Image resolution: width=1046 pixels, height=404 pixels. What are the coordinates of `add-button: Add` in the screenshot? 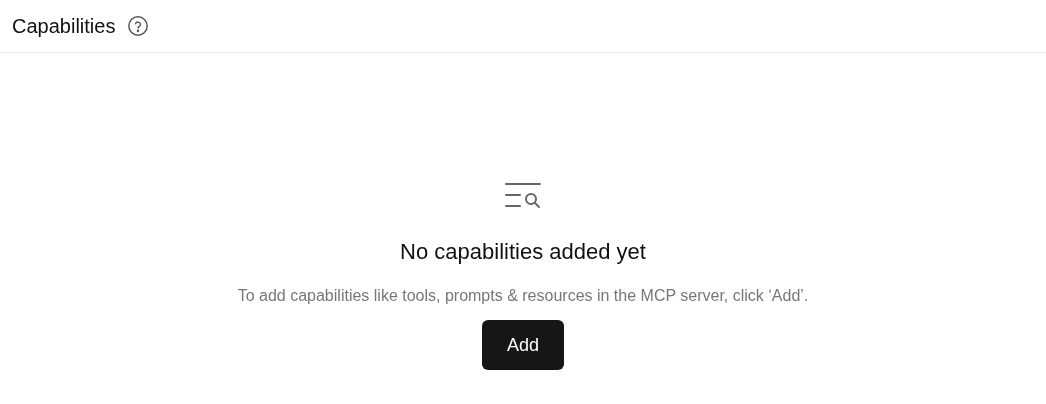 It's located at (523, 345).